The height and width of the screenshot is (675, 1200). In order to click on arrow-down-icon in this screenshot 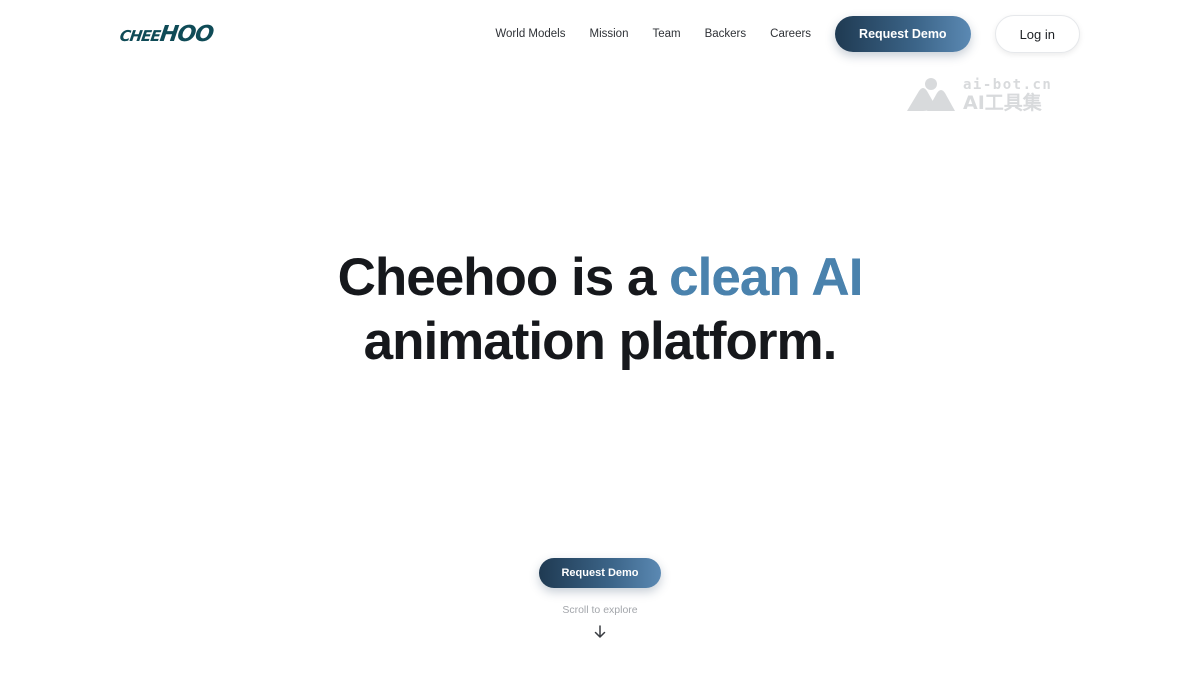, I will do `click(600, 632)`.